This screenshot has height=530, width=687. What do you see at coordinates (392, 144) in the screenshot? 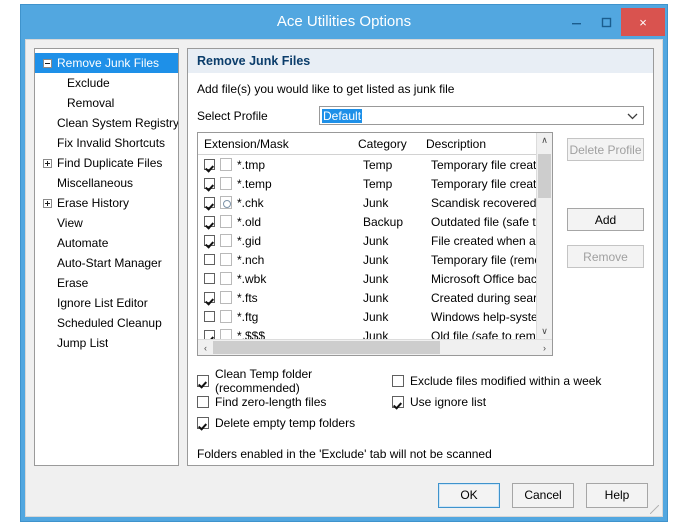
I see `column-header-category: Category` at bounding box center [392, 144].